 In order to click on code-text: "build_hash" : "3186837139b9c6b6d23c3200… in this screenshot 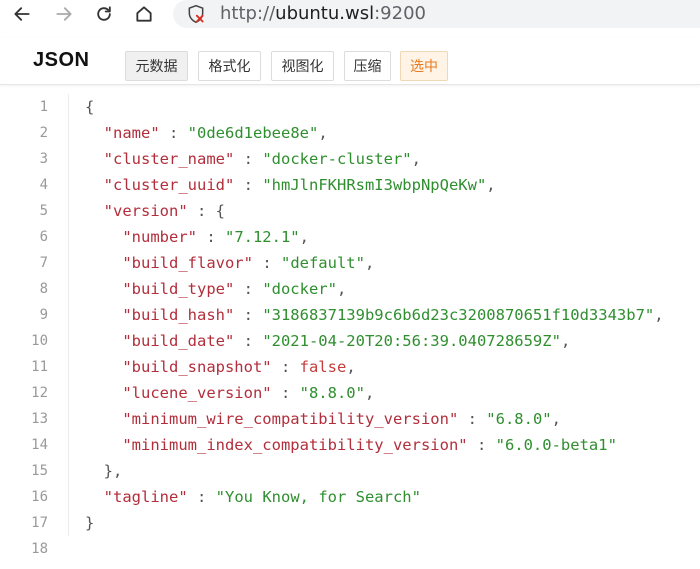, I will do `click(393, 315)`.